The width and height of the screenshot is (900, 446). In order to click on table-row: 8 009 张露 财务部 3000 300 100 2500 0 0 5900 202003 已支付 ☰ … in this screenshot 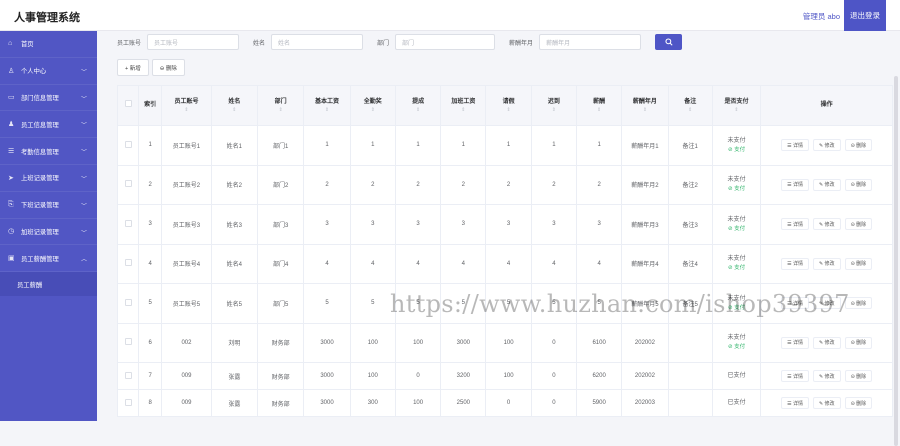, I will do `click(504, 403)`.